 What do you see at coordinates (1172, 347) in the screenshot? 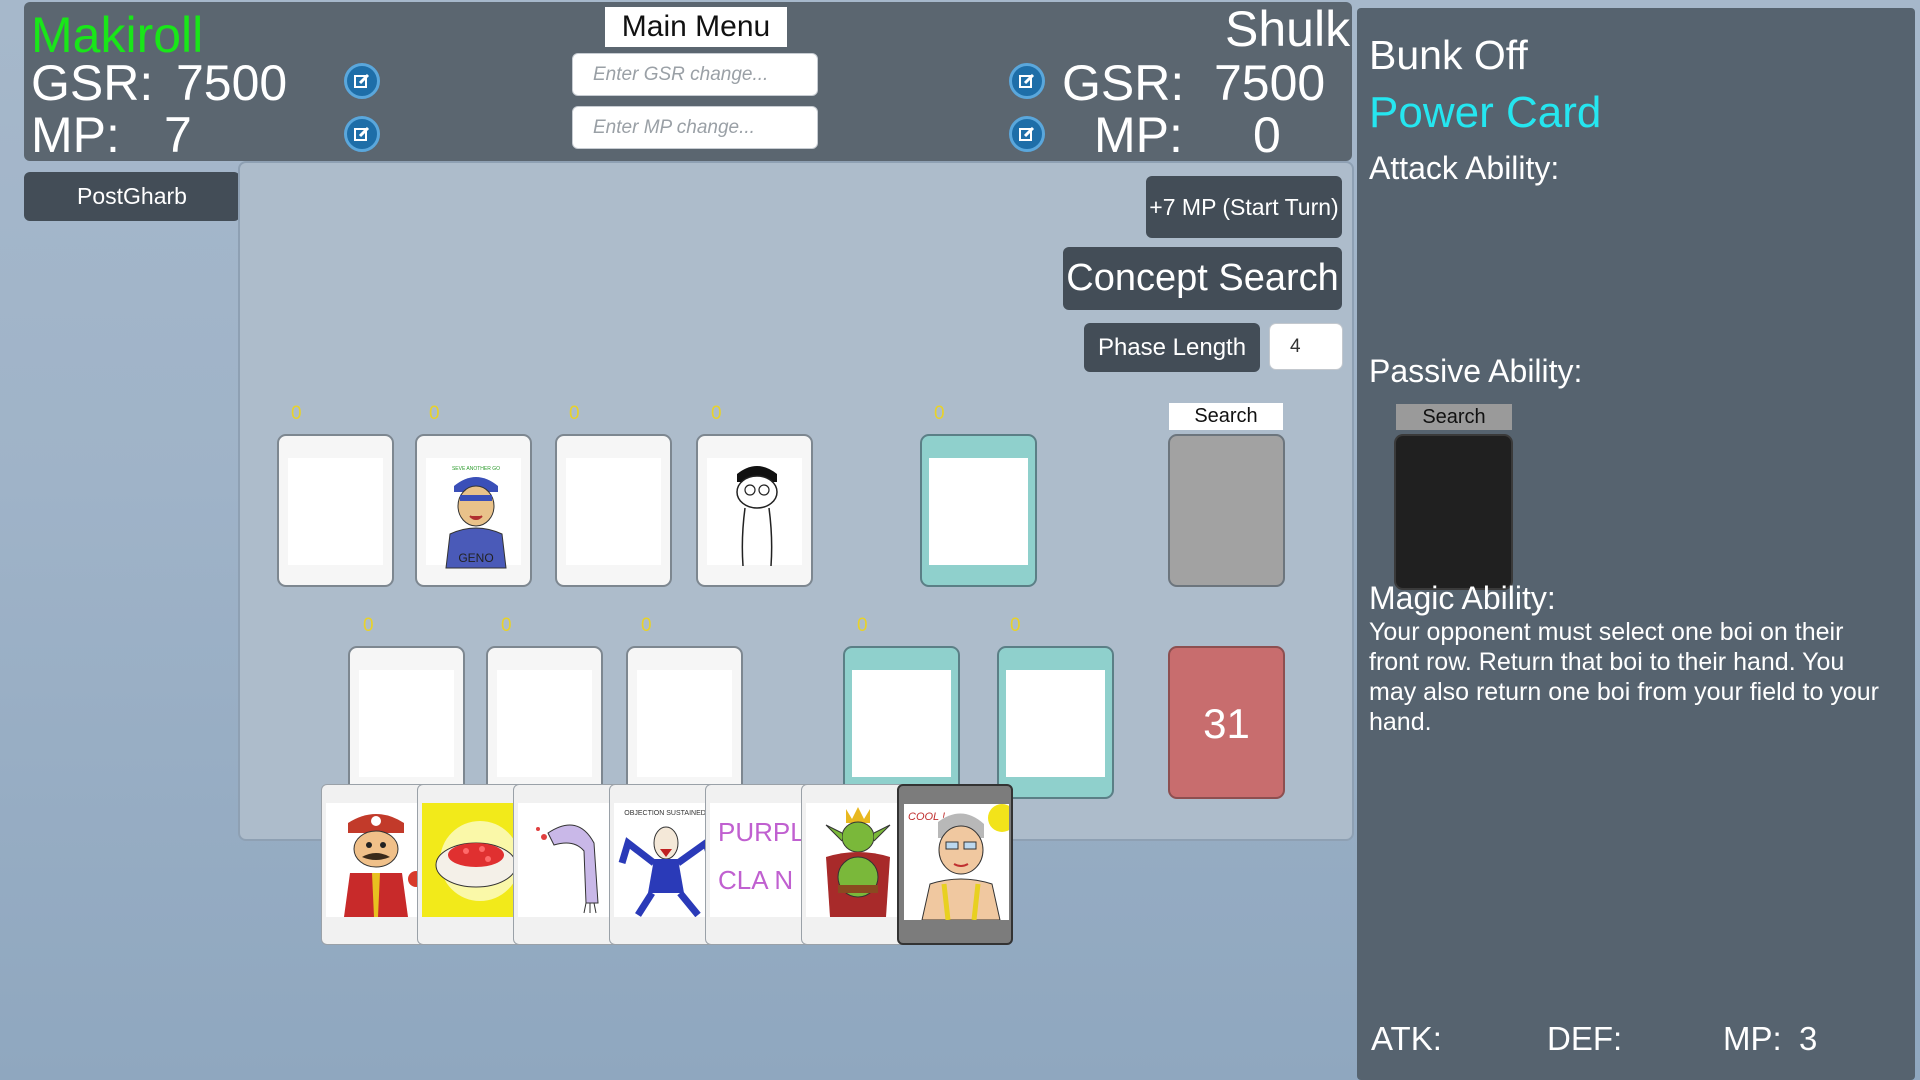
I see `phase-length-button: Phase Length` at bounding box center [1172, 347].